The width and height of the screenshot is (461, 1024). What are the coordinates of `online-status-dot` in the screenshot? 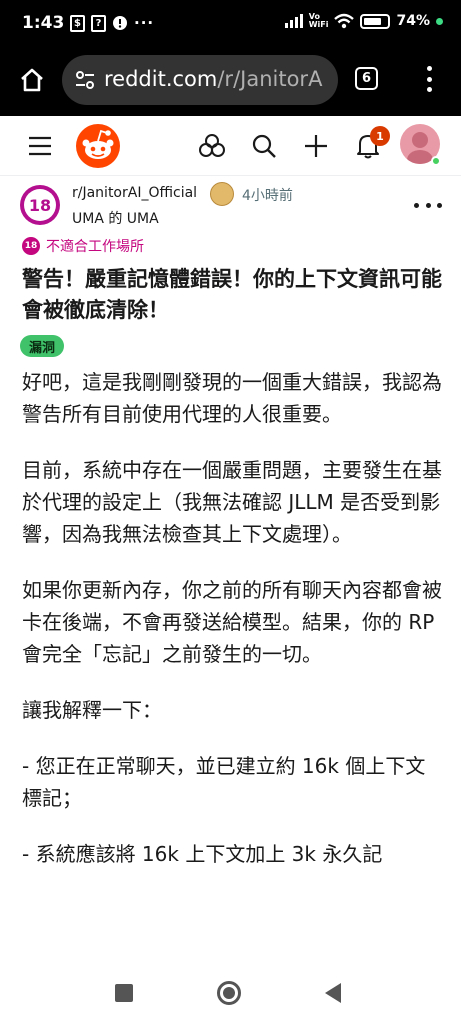 It's located at (436, 161).